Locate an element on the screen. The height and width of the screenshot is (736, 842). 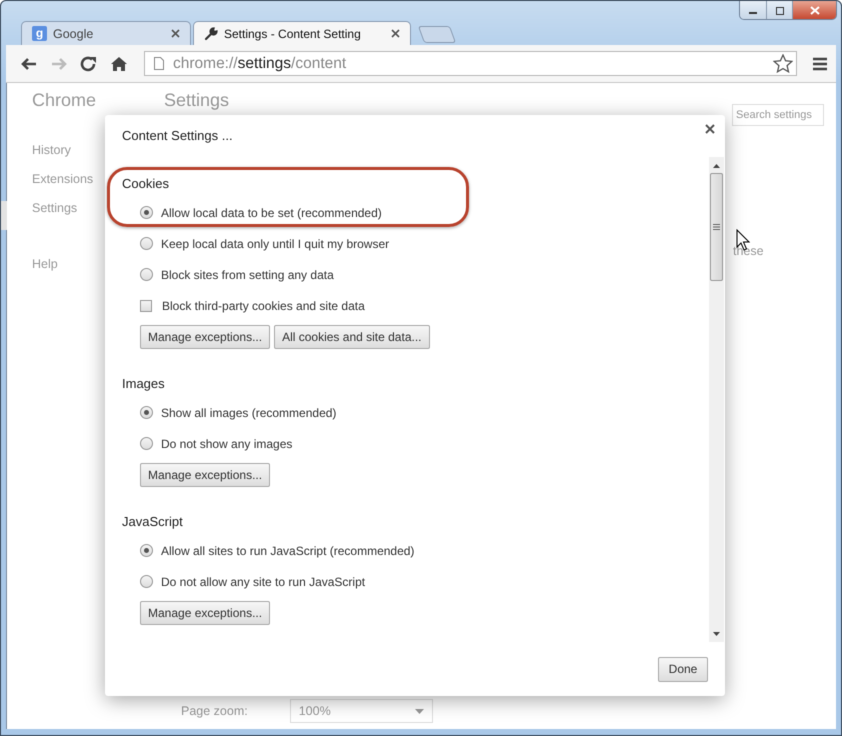
option-label: Do not show any images is located at coordinates (226, 443).